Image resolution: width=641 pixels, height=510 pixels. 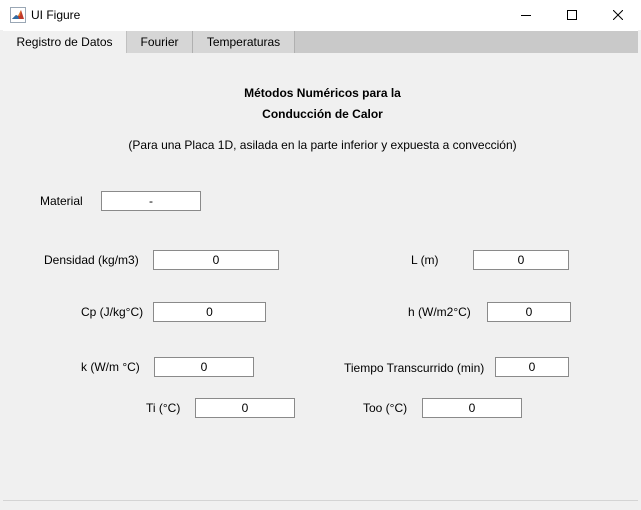 What do you see at coordinates (320, 500) in the screenshot?
I see `panel-divider` at bounding box center [320, 500].